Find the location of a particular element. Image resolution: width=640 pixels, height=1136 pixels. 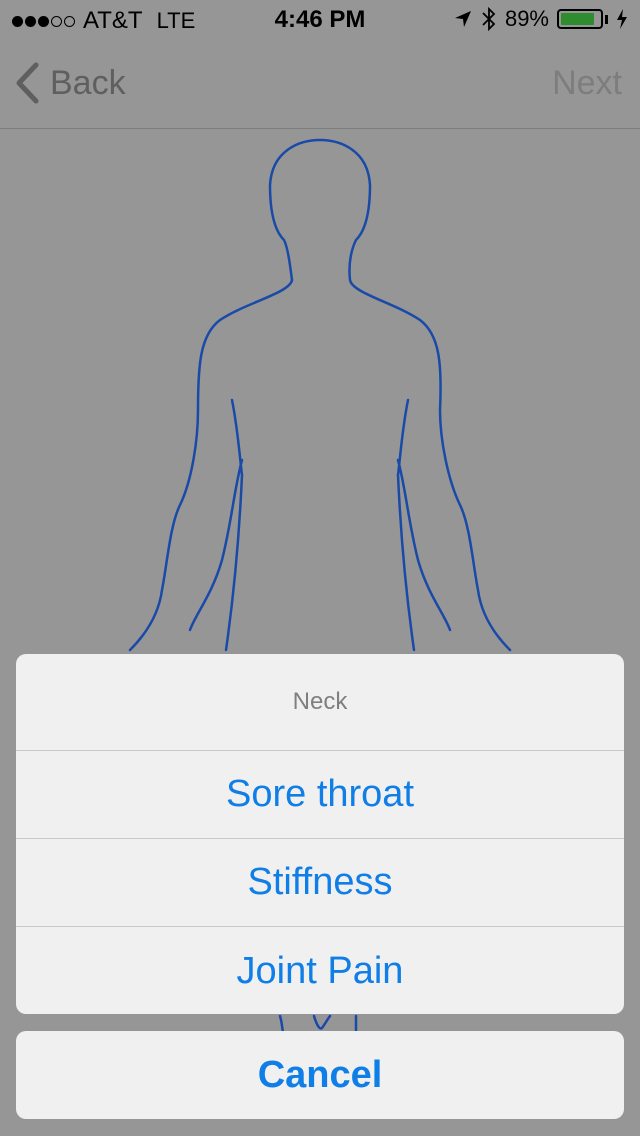

battery-fill is located at coordinates (578, 19).